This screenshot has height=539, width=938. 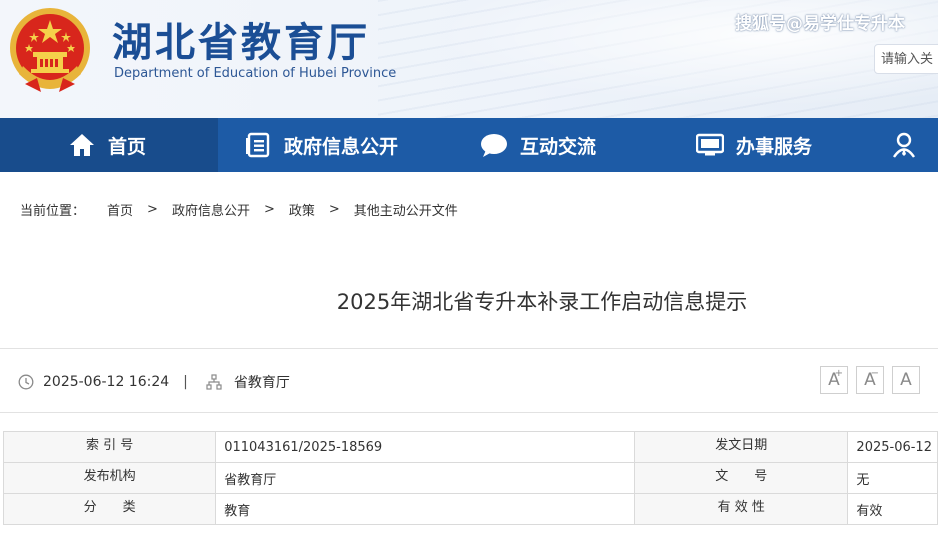 I want to click on breadcrumb-other-files: 其他主动公开文件, so click(x=406, y=209).